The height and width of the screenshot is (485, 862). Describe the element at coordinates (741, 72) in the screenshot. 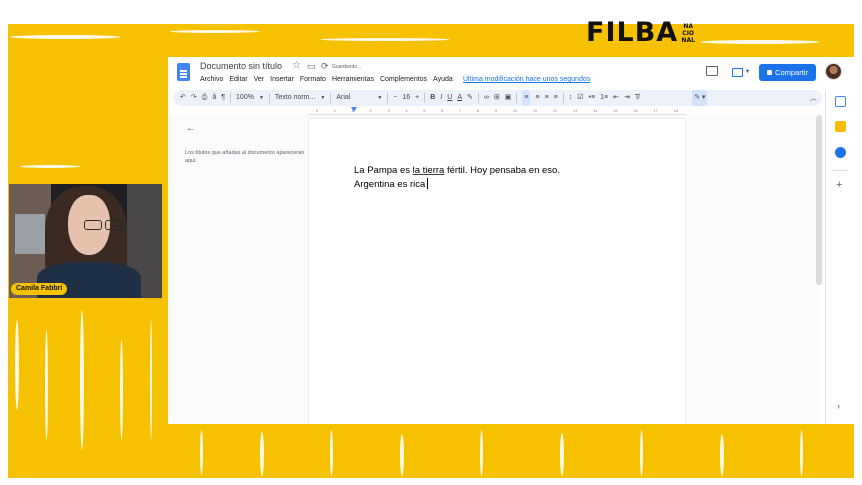

I see `present-button: ▼` at that location.